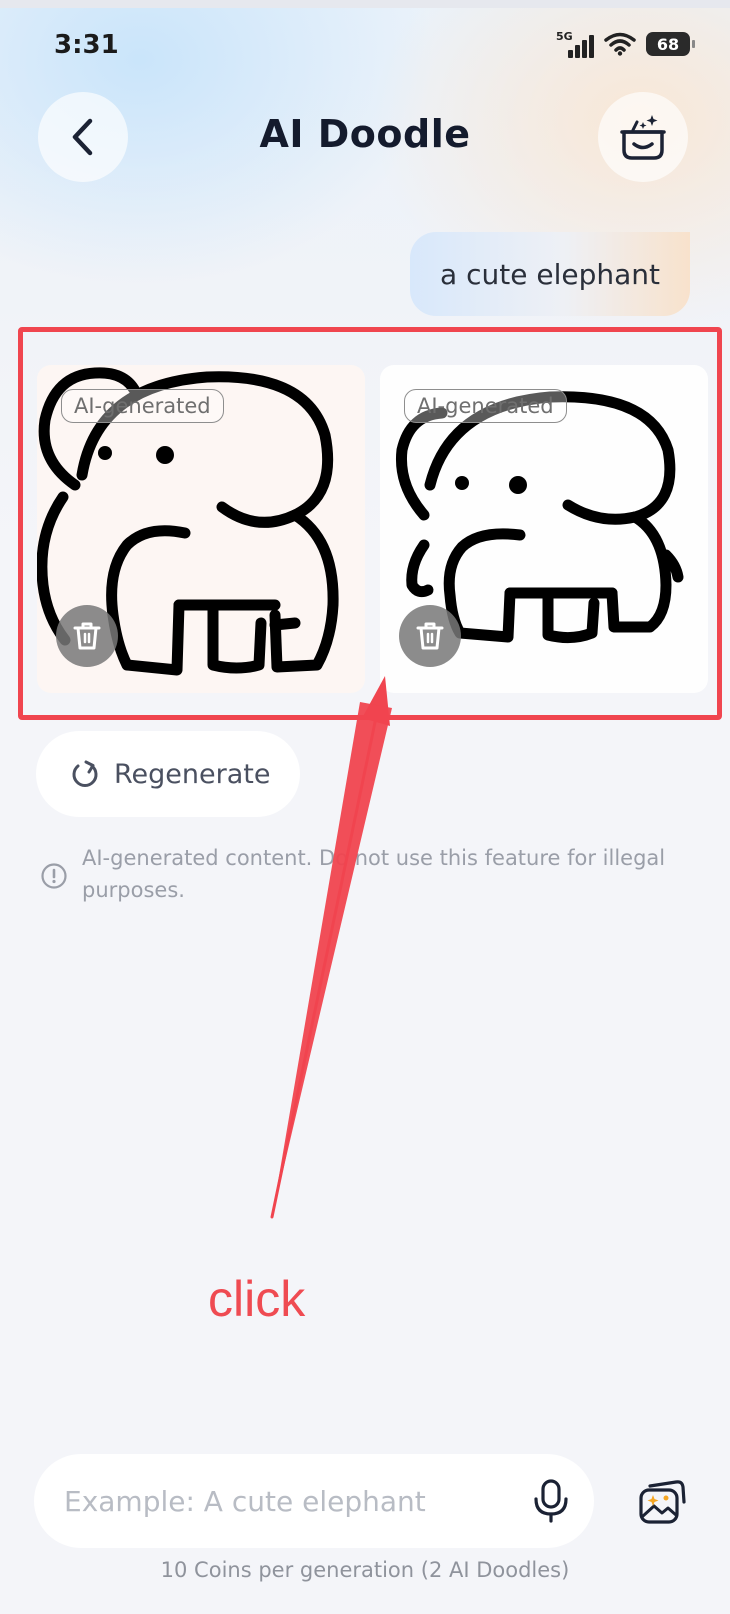  Describe the element at coordinates (85, 773) in the screenshot. I see `refresh-icon` at that location.